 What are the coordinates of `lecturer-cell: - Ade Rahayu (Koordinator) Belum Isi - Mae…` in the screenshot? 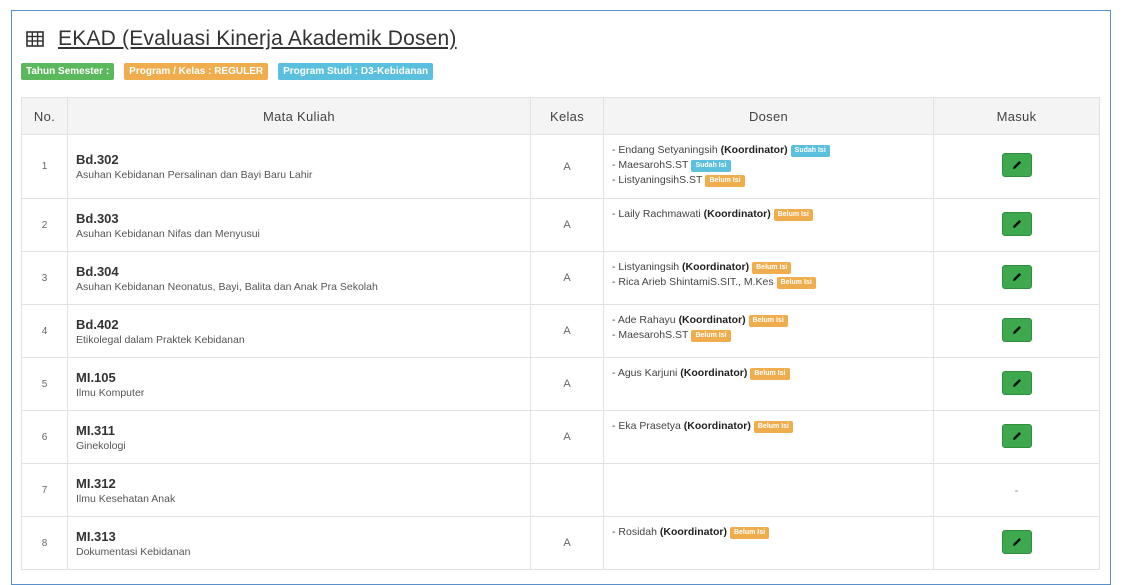 It's located at (768, 331).